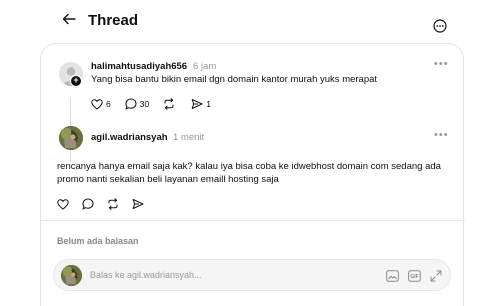 This screenshot has width=500, height=306. What do you see at coordinates (392, 278) in the screenshot?
I see `image-icon` at bounding box center [392, 278].